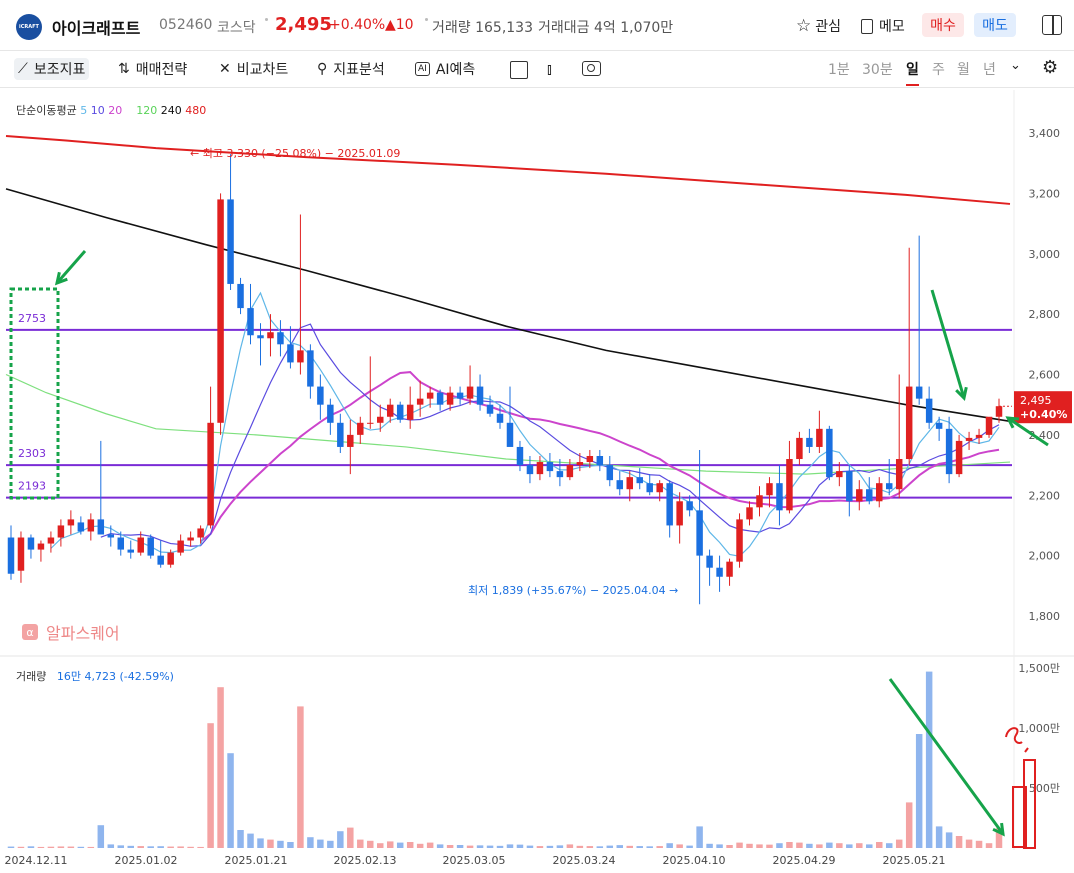 This screenshot has height=873, width=1074. Describe the element at coordinates (1045, 616) in the screenshot. I see `y-tick-label: 1,800` at that location.